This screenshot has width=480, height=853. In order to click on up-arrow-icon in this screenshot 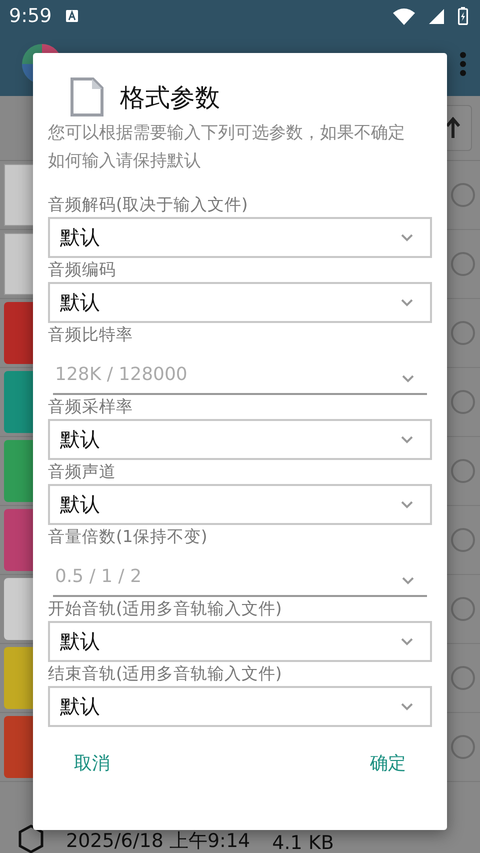, I will do `click(453, 128)`.